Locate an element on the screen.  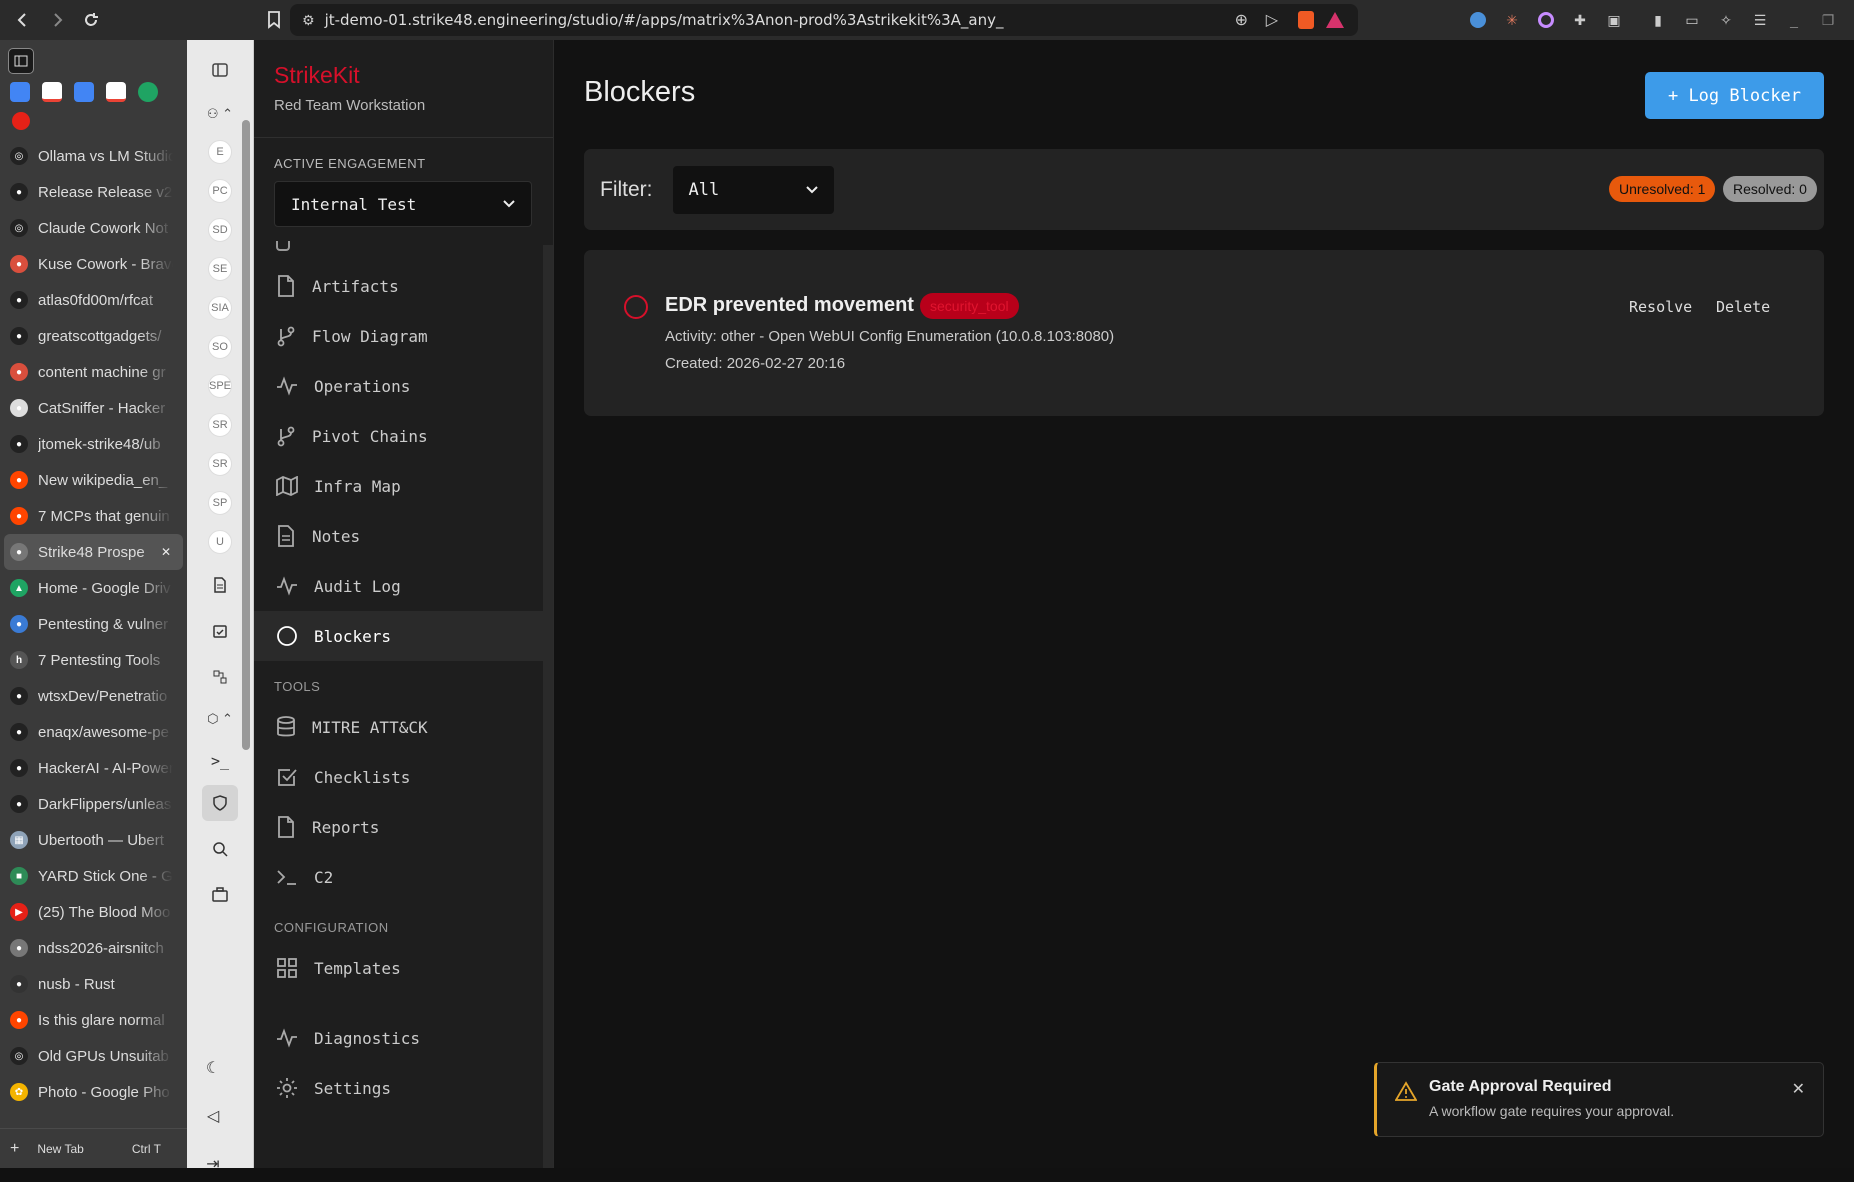
announcement-icon: ◁ is located at coordinates (213, 1116).